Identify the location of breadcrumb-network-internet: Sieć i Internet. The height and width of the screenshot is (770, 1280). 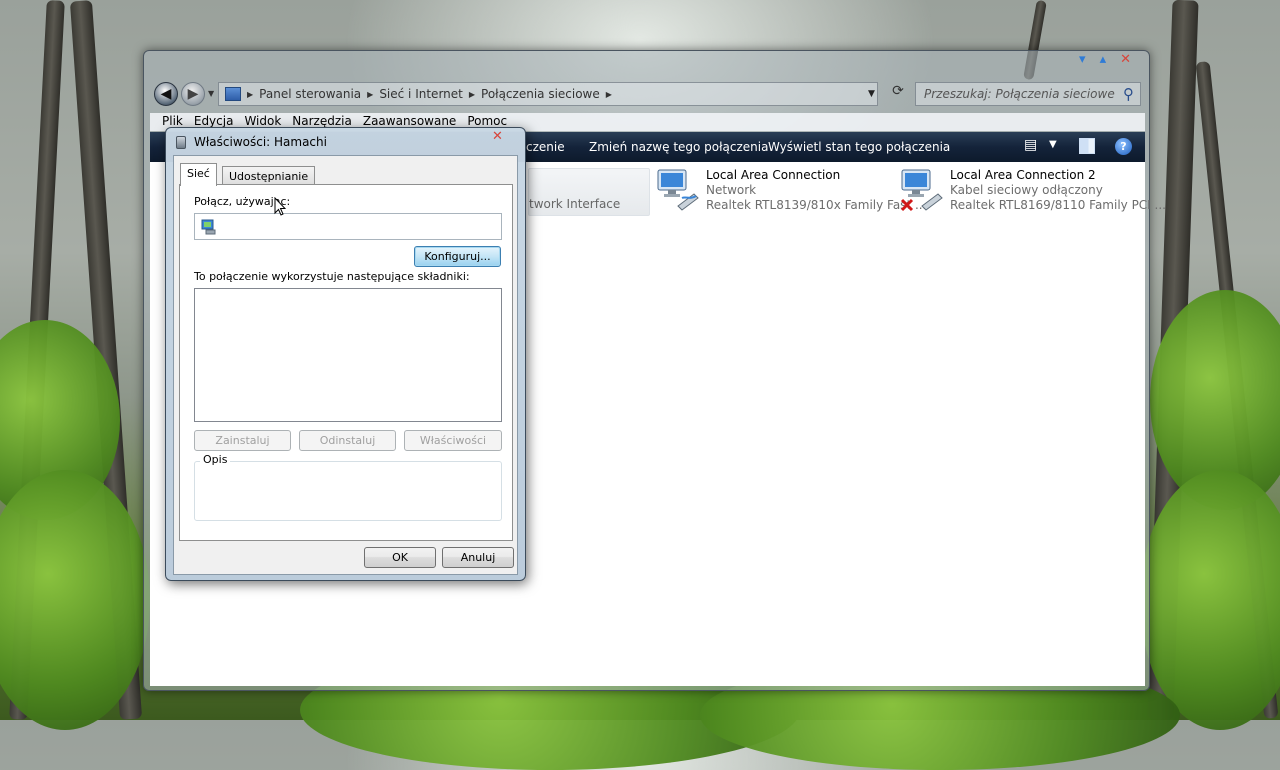
(421, 94).